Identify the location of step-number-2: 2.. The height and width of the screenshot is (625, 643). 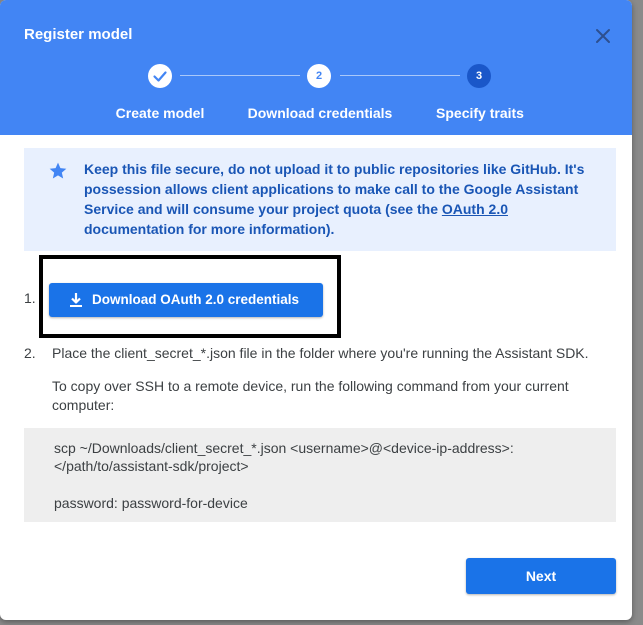
(30, 353).